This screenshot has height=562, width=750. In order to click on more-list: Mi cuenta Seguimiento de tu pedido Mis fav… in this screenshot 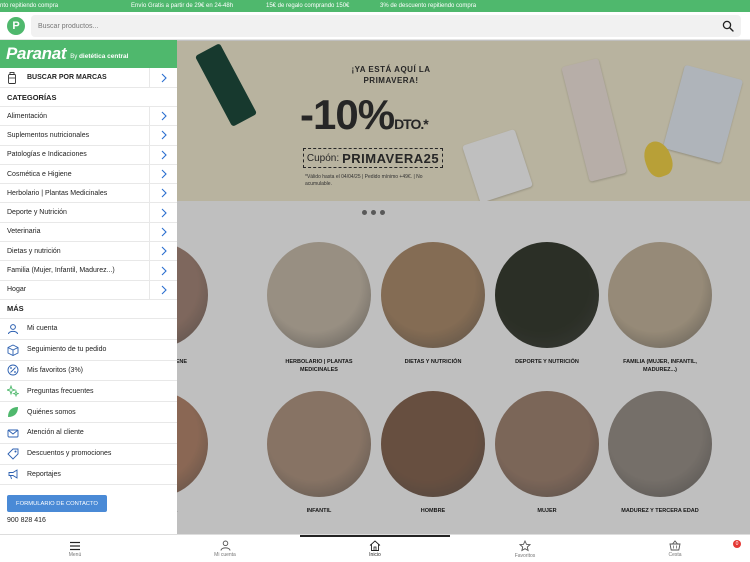, I will do `click(88, 402)`.